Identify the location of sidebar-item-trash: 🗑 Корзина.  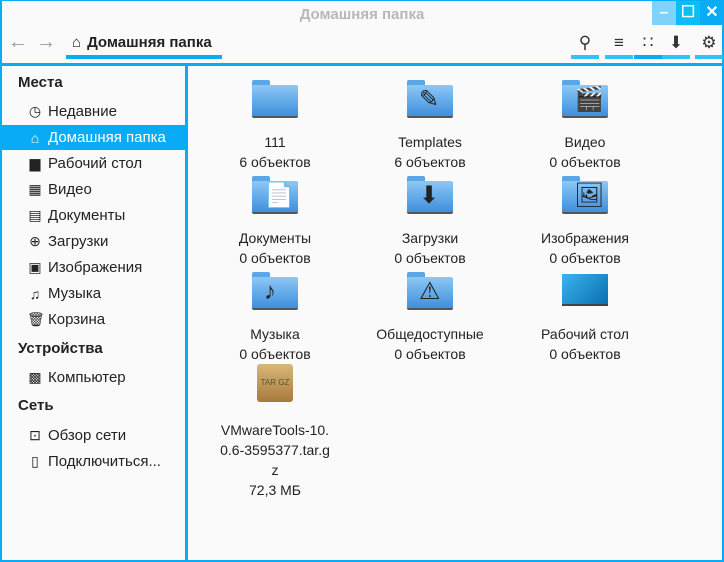
(95, 319).